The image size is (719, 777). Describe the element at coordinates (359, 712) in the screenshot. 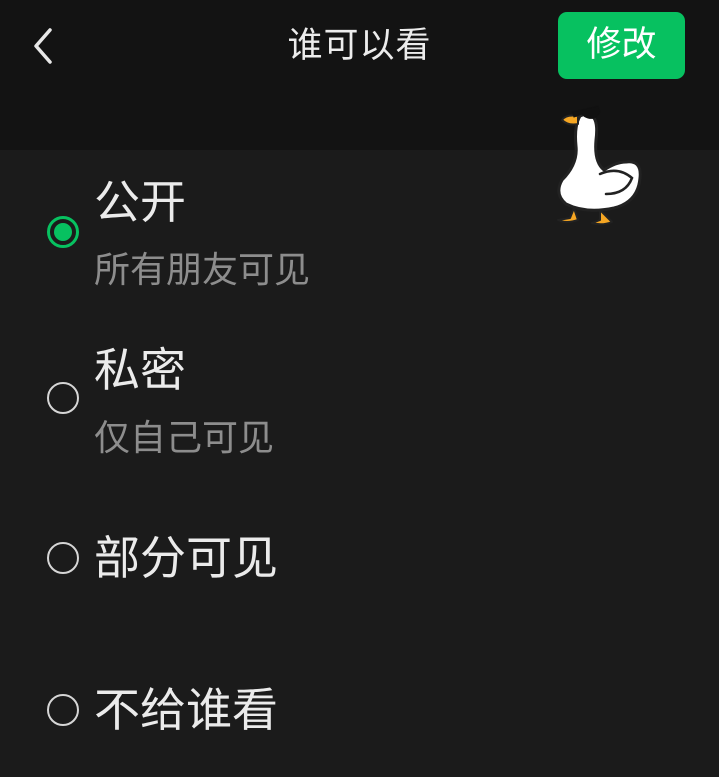

I see `option-hide-from: 不给谁看` at that location.